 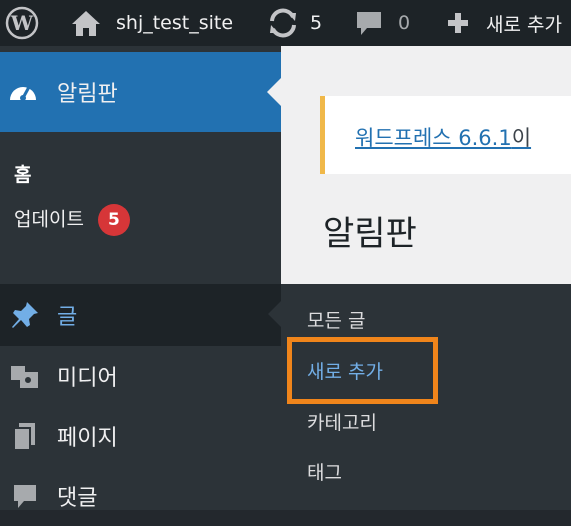 What do you see at coordinates (369, 23) in the screenshot?
I see `comment-bubble-icon` at bounding box center [369, 23].